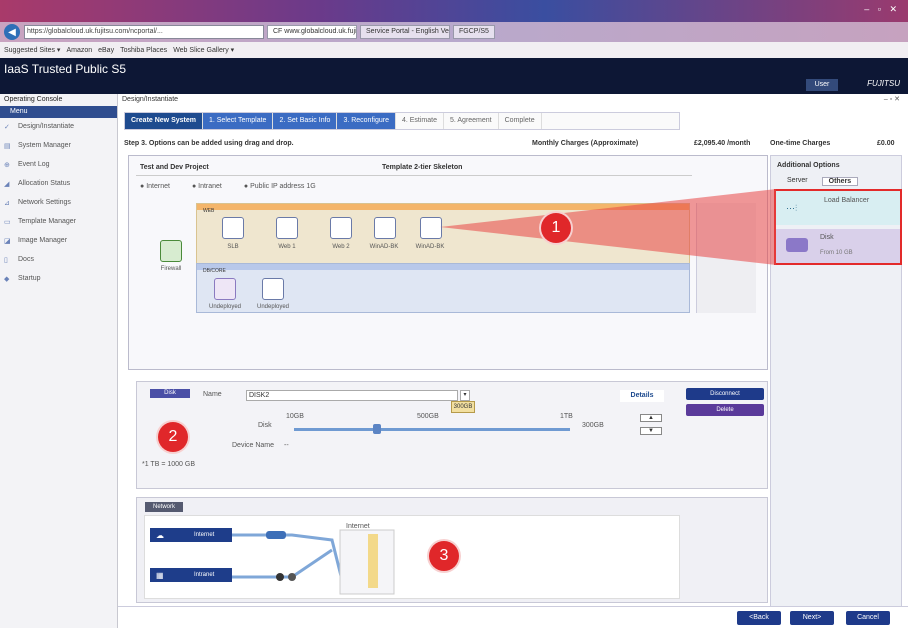  Describe the element at coordinates (313, 562) in the screenshot. I see `network-links` at that location.